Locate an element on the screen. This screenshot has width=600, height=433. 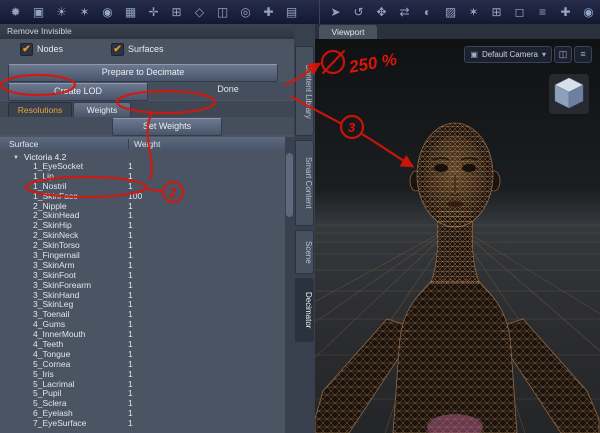
surface-table-header: Surface Weight is located at coordinates (147, 144).